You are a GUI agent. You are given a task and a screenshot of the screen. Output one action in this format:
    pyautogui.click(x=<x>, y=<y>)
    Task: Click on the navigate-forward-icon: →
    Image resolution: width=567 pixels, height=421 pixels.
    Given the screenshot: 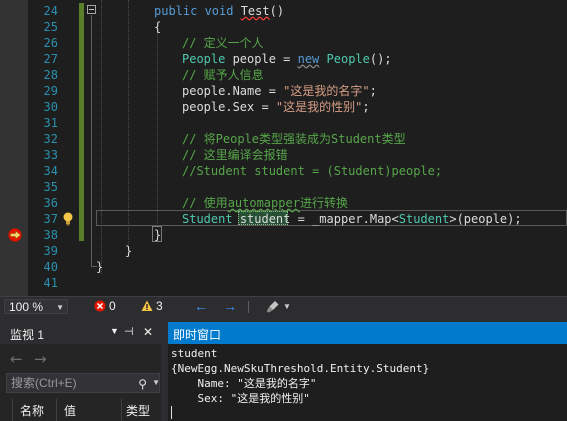 What is the action you would take?
    pyautogui.click(x=230, y=306)
    